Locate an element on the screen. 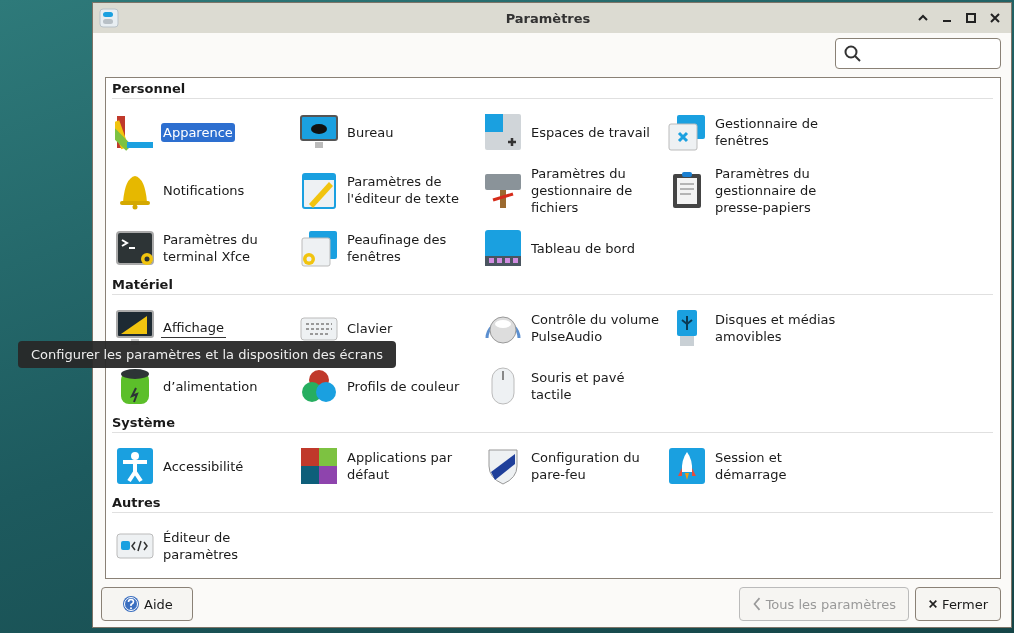 This screenshot has width=1014, height=633. settings-item-link: Affichage is located at coordinates (194, 328).